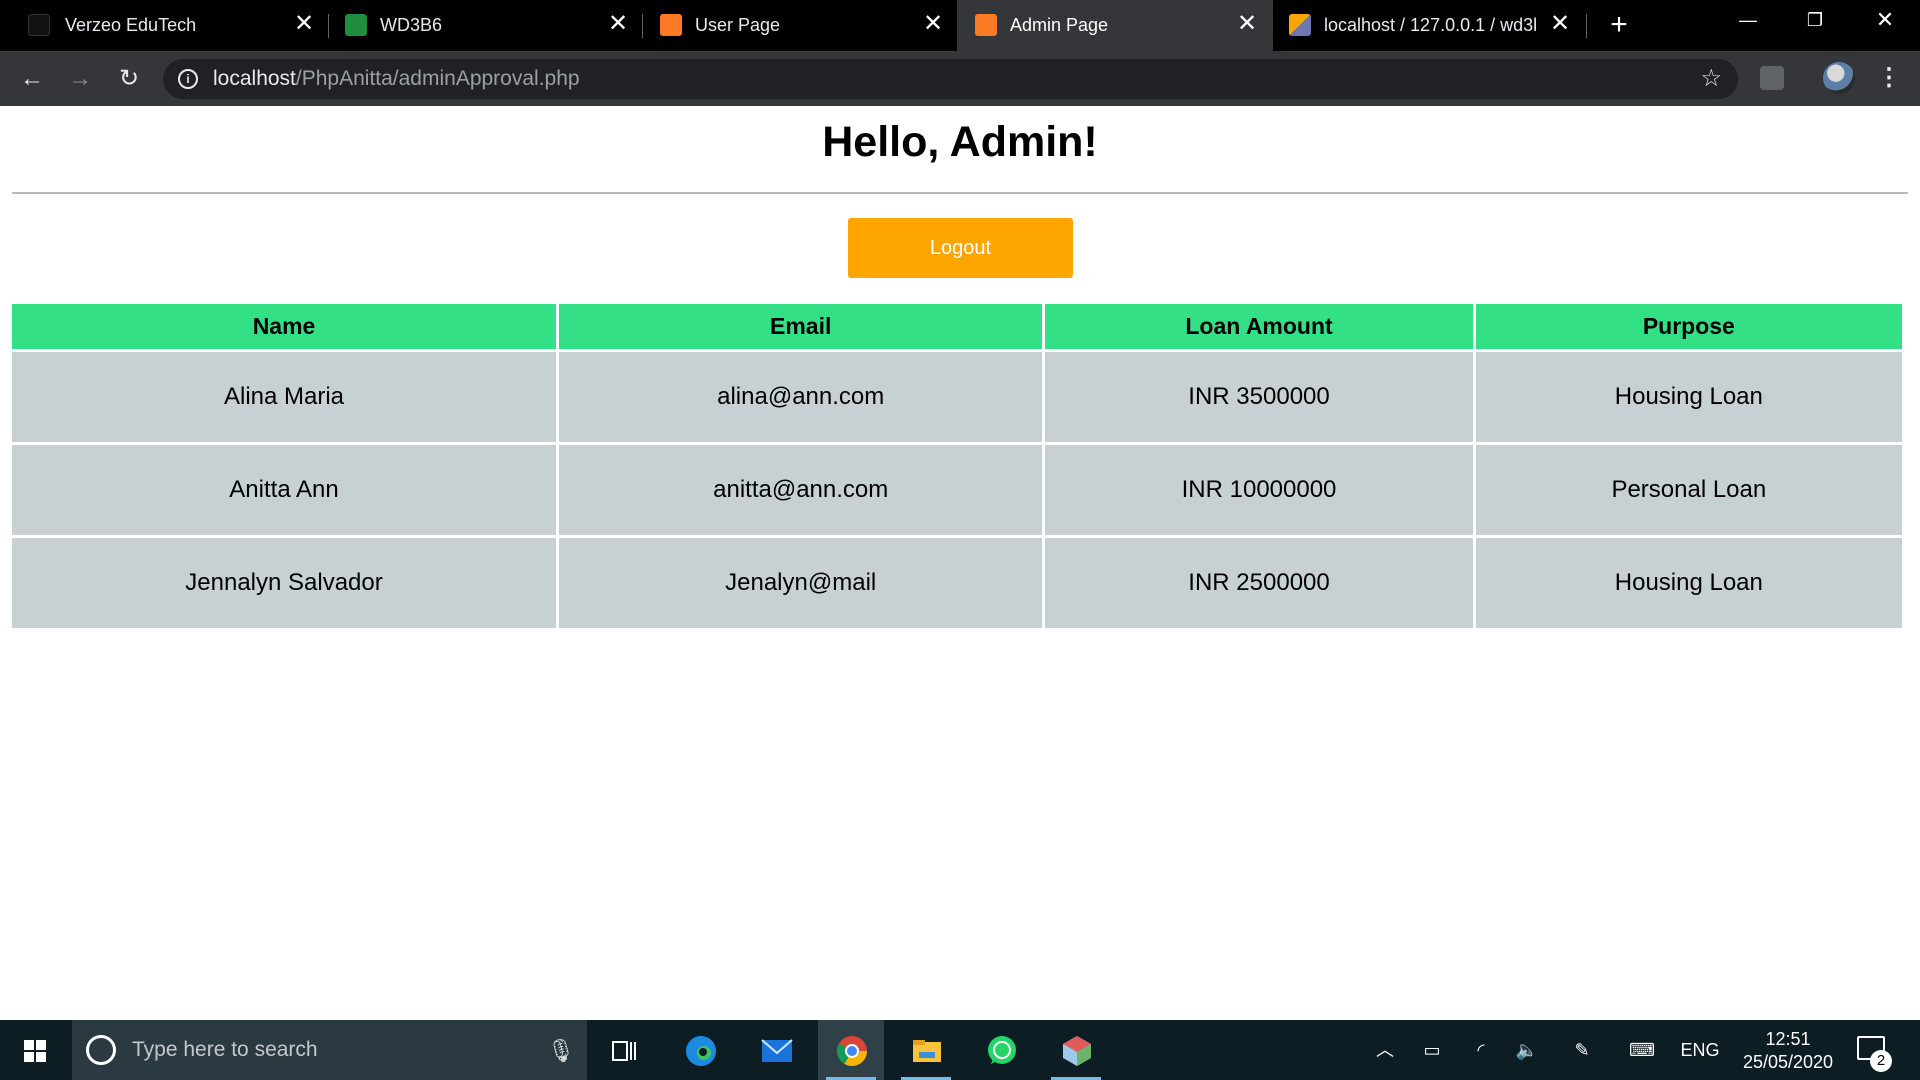  What do you see at coordinates (1259, 397) in the screenshot?
I see `cell-loan-amount: INR 3500000` at bounding box center [1259, 397].